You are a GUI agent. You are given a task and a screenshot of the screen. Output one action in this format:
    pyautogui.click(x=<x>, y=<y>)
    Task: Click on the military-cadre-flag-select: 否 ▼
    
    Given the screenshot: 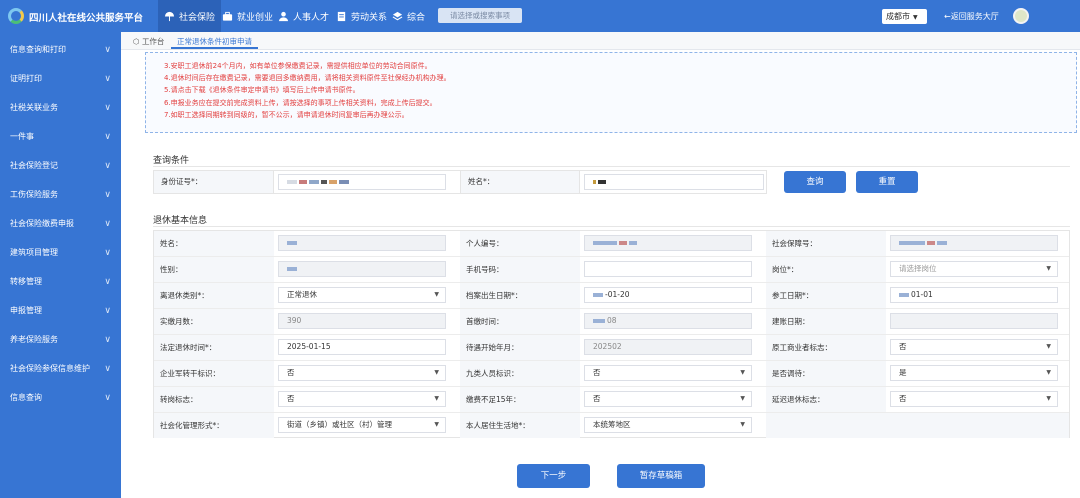 What is the action you would take?
    pyautogui.click(x=362, y=373)
    